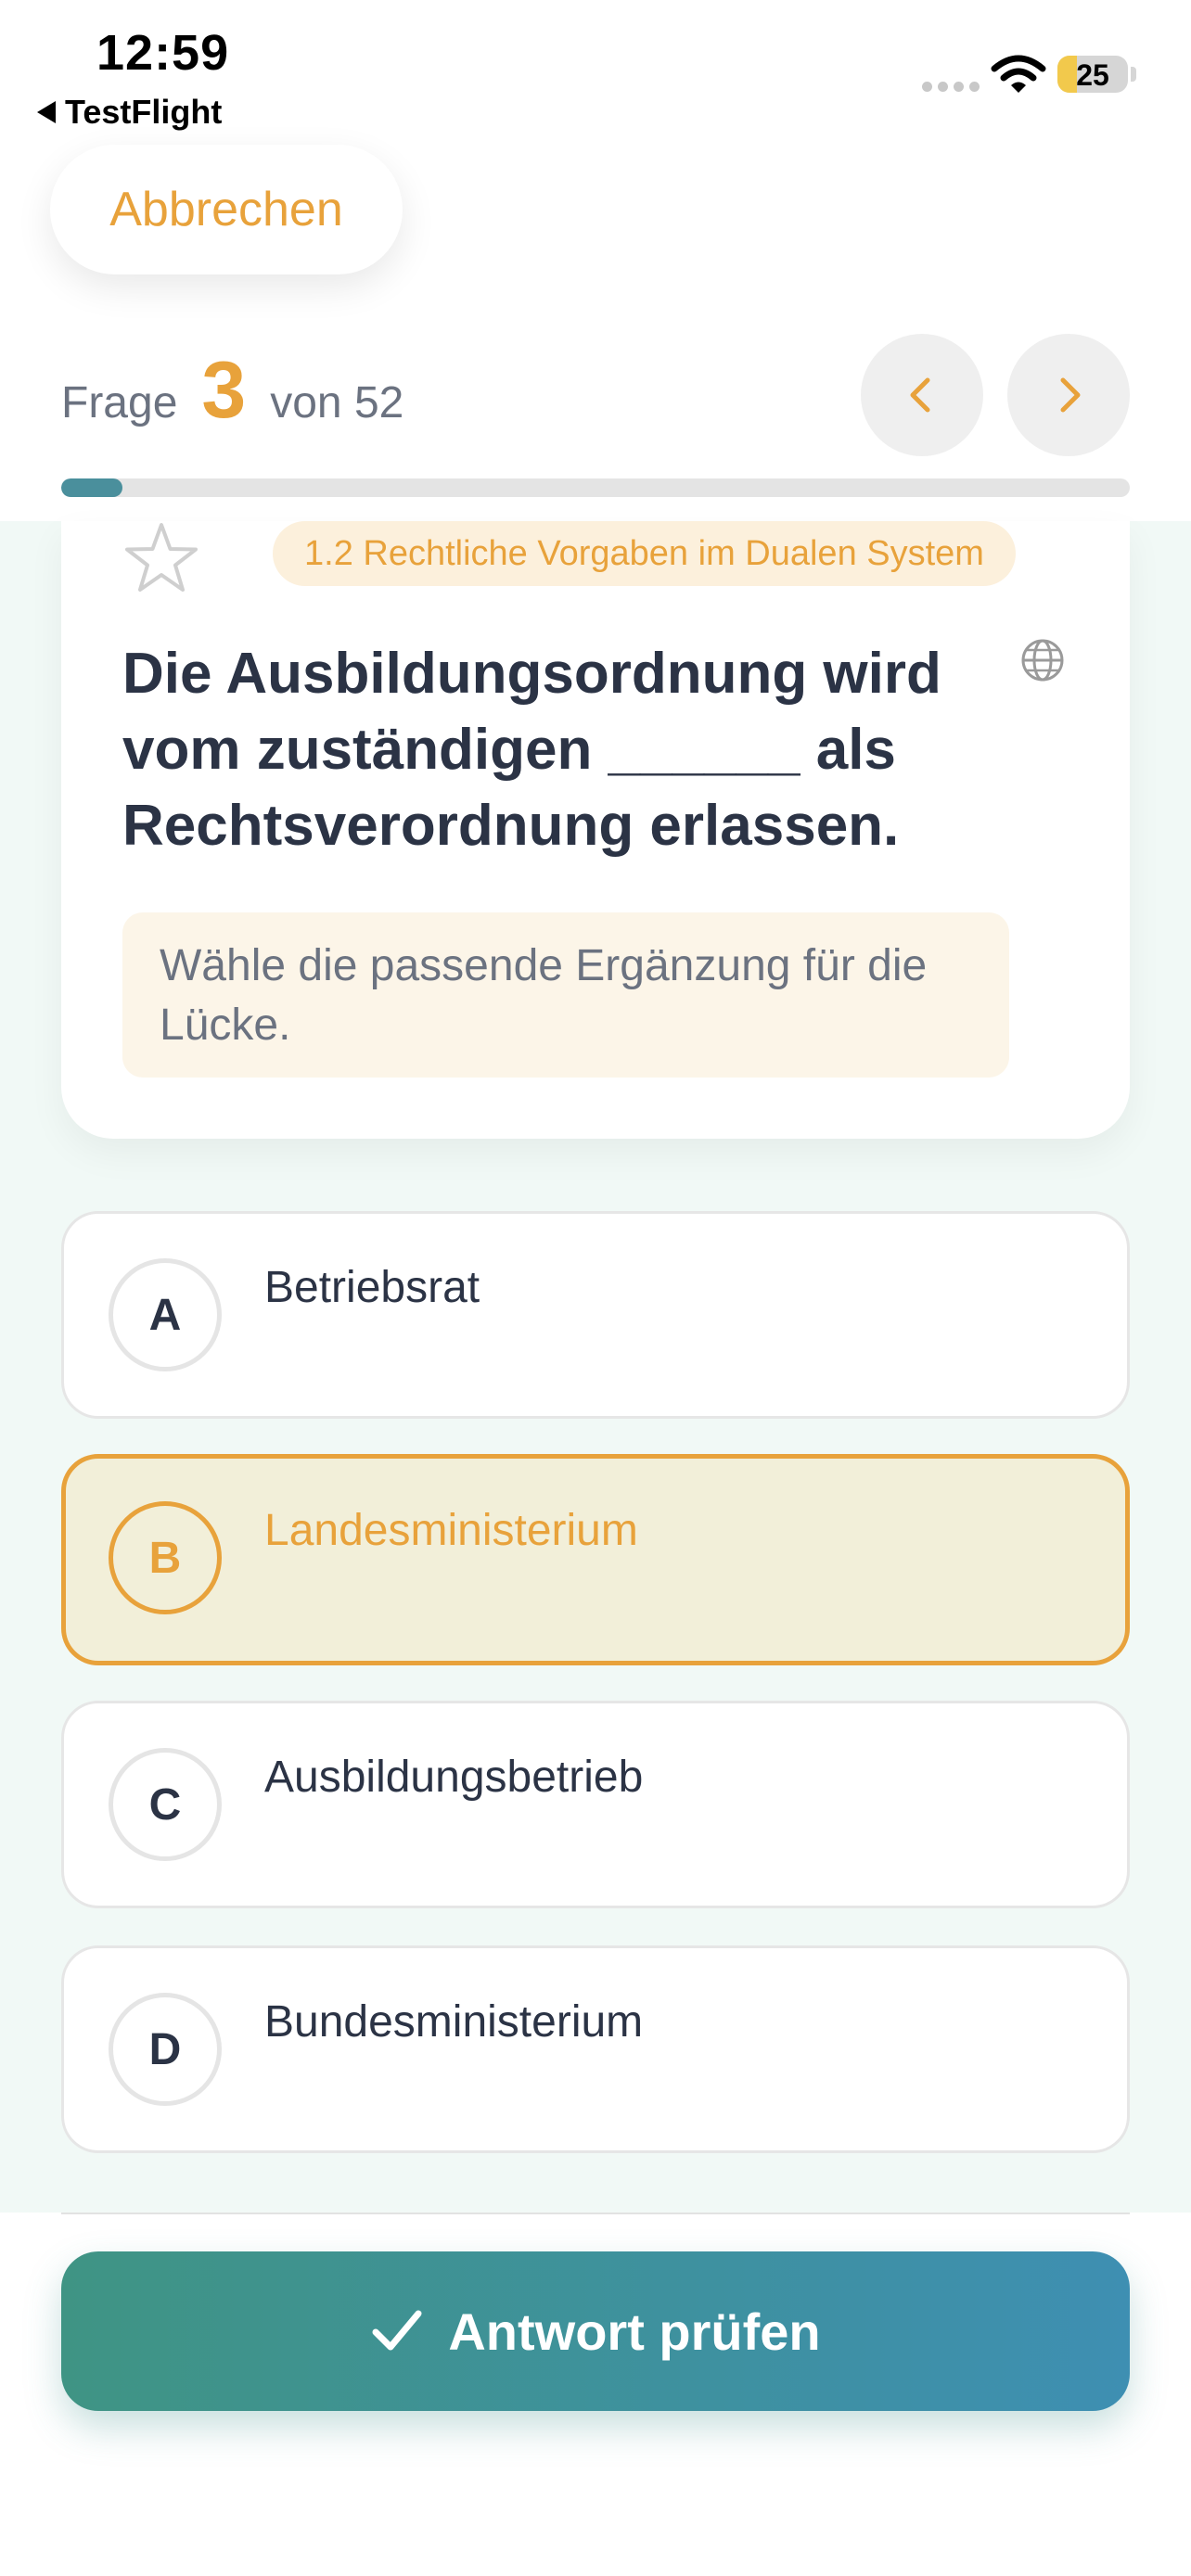 The image size is (1191, 2576). Describe the element at coordinates (595, 488) in the screenshot. I see `progress-bar` at that location.